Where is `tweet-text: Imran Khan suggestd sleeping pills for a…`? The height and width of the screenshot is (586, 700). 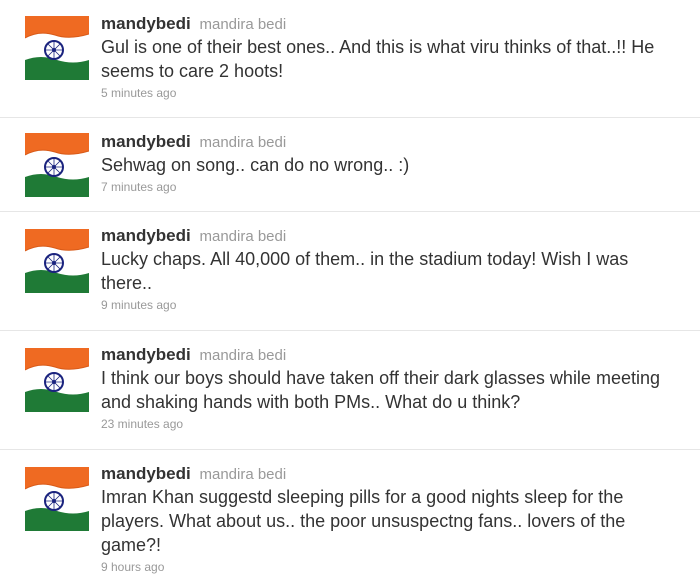 tweet-text: Imran Khan suggestd sleeping pills for a… is located at coordinates (363, 521).